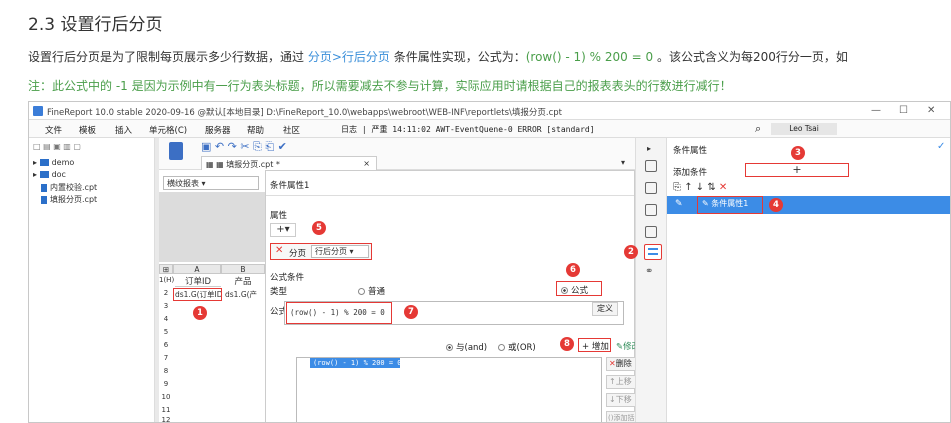 This screenshot has height=423, width=951. What do you see at coordinates (244, 147) in the screenshot?
I see `toolbar-icons: ▣ ↶ ↷ ✂ ⎘ ⎗ ✔` at bounding box center [244, 147].